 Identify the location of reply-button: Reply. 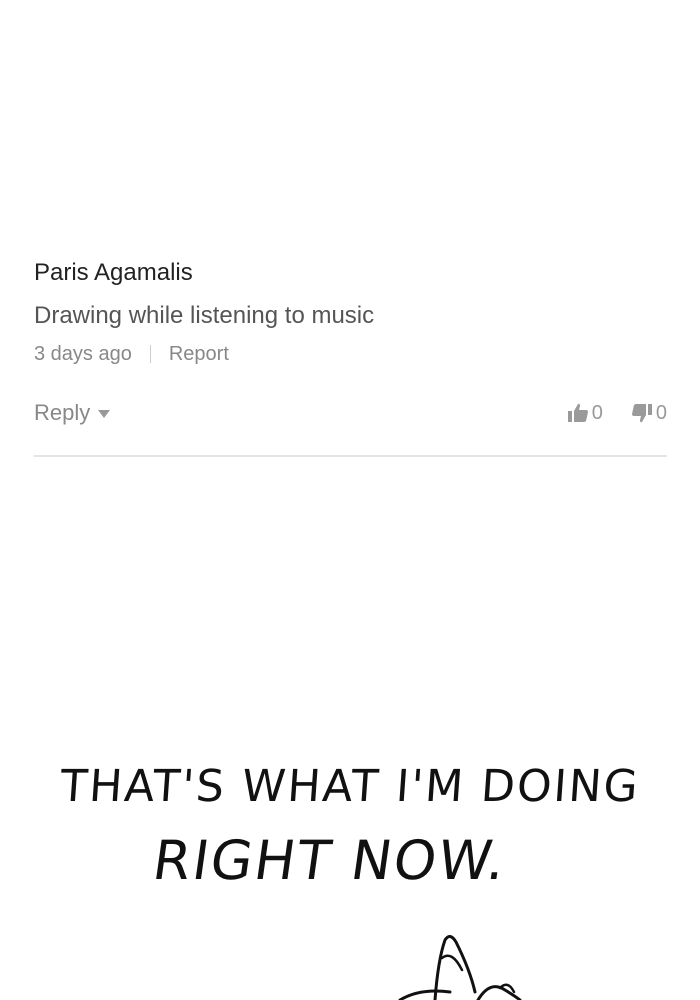
(72, 413).